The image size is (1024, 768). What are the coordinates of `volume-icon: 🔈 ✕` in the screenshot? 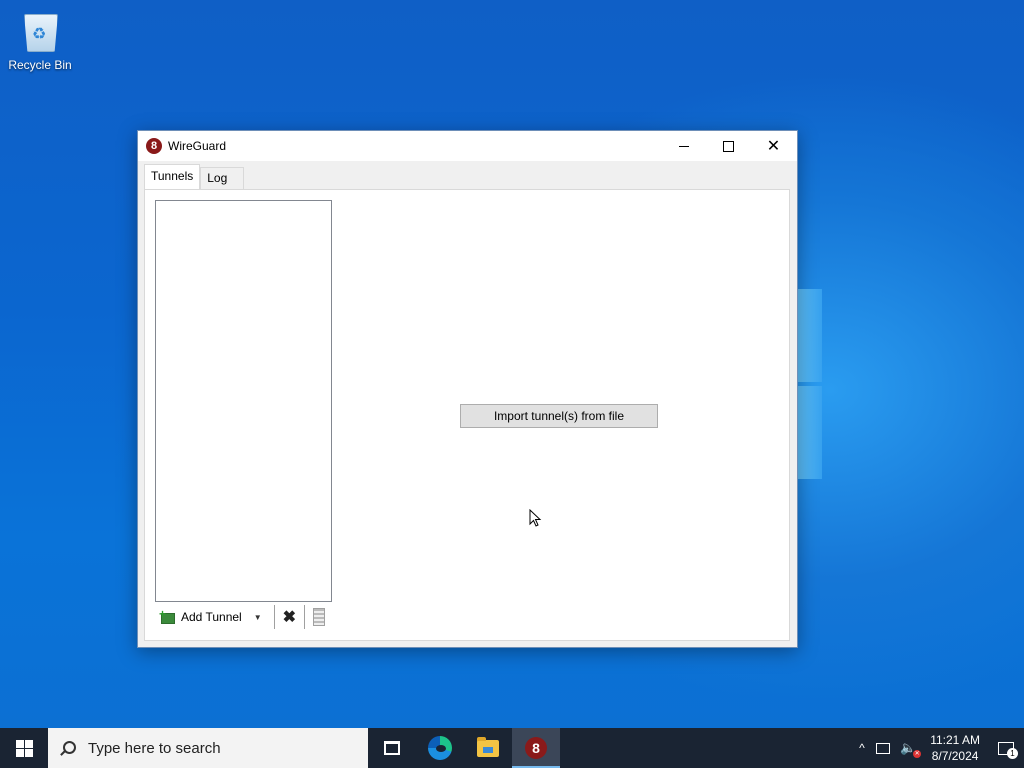 It's located at (911, 749).